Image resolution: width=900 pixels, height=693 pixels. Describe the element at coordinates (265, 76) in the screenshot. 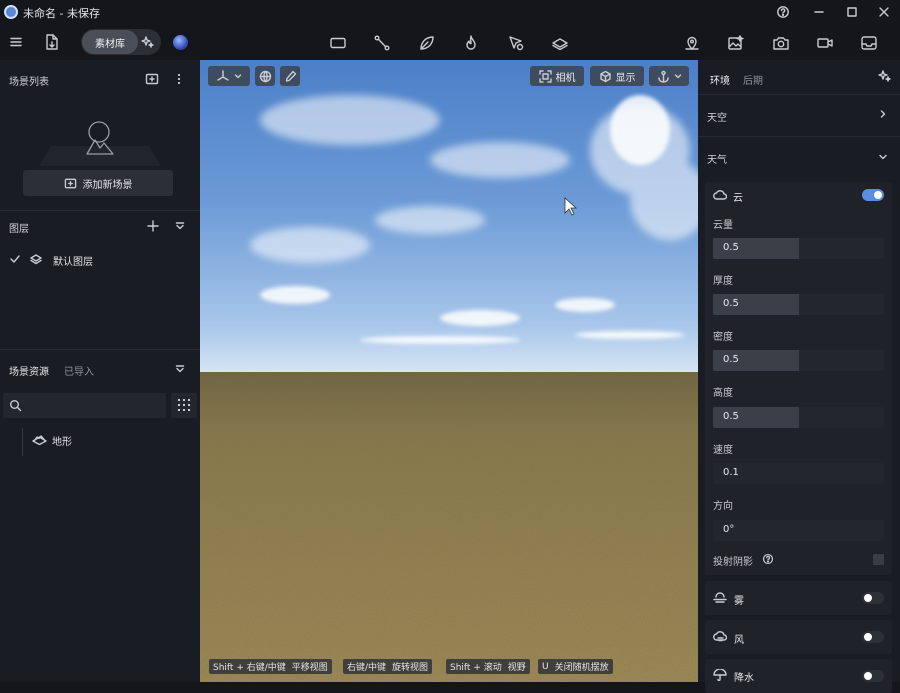

I see `globe-button` at that location.